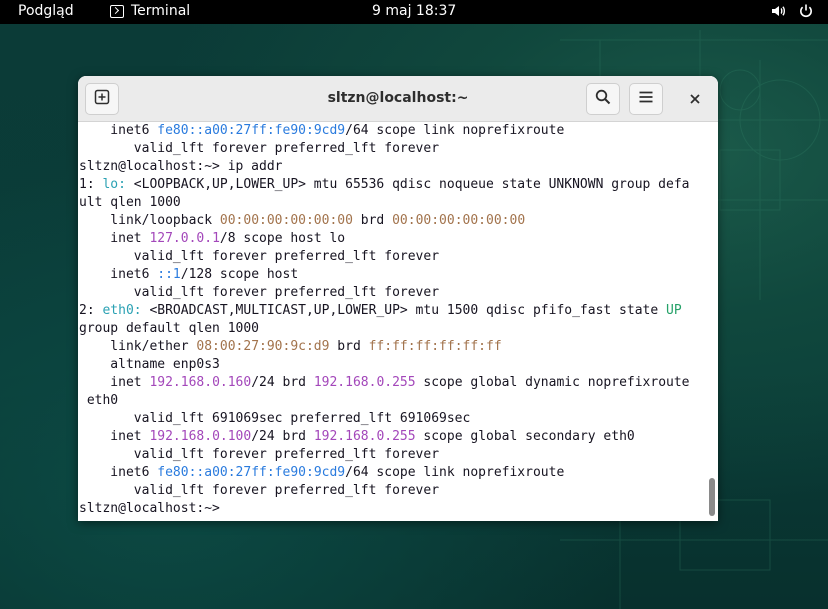  Describe the element at coordinates (122, 310) in the screenshot. I see `terminal-text: eth0:` at that location.